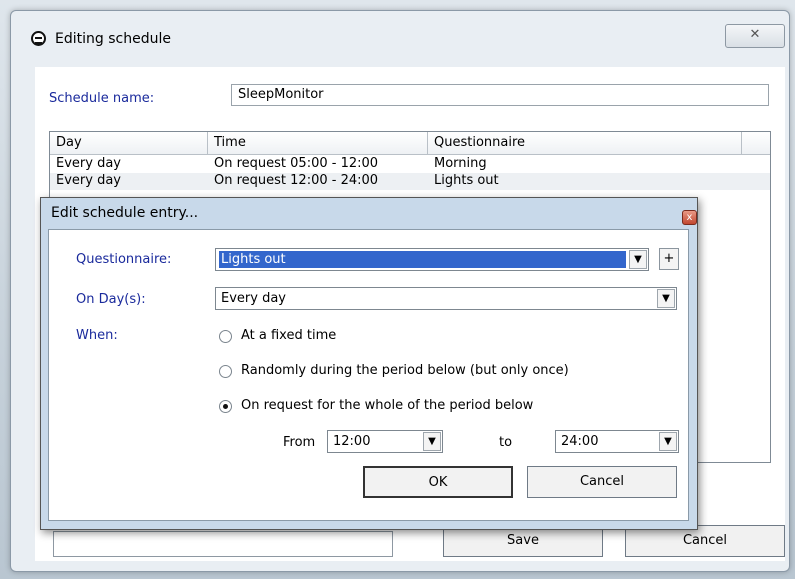 The width and height of the screenshot is (795, 579). Describe the element at coordinates (253, 298) in the screenshot. I see `days-value: Every day` at that location.